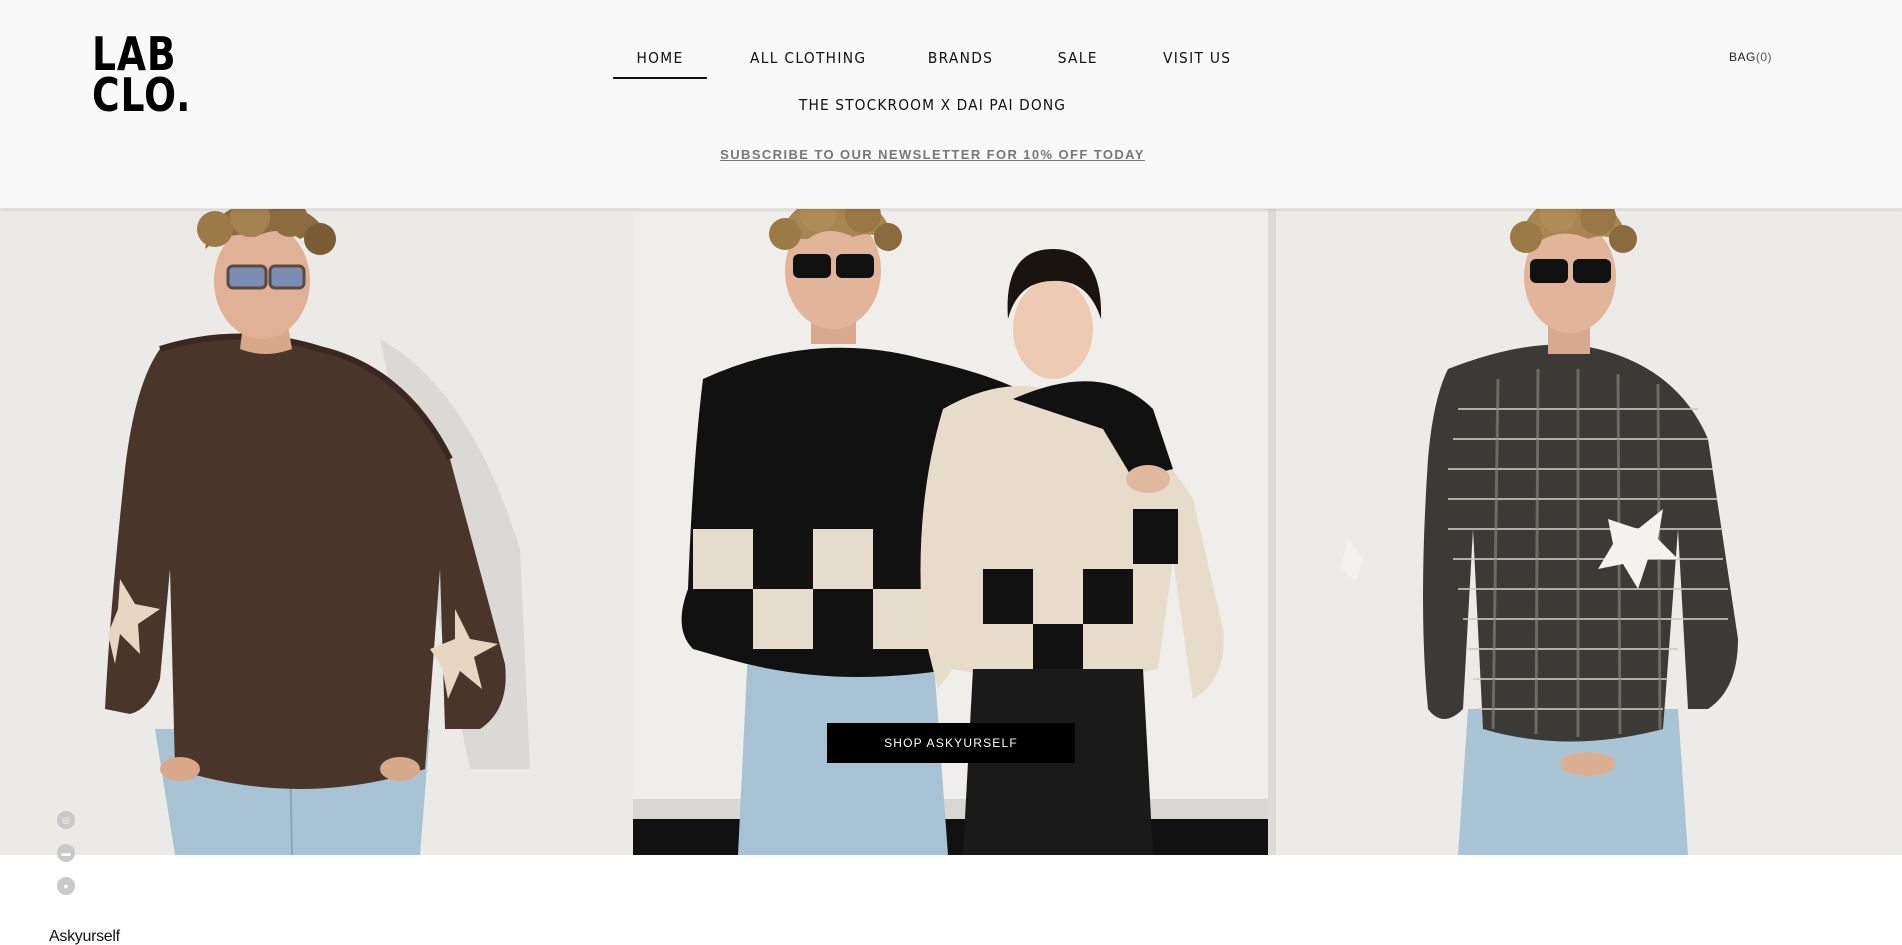  What do you see at coordinates (921, 62) in the screenshot?
I see `main-nav: HOME ALL CLOTHING BRANDS SALE VISIT US` at bounding box center [921, 62].